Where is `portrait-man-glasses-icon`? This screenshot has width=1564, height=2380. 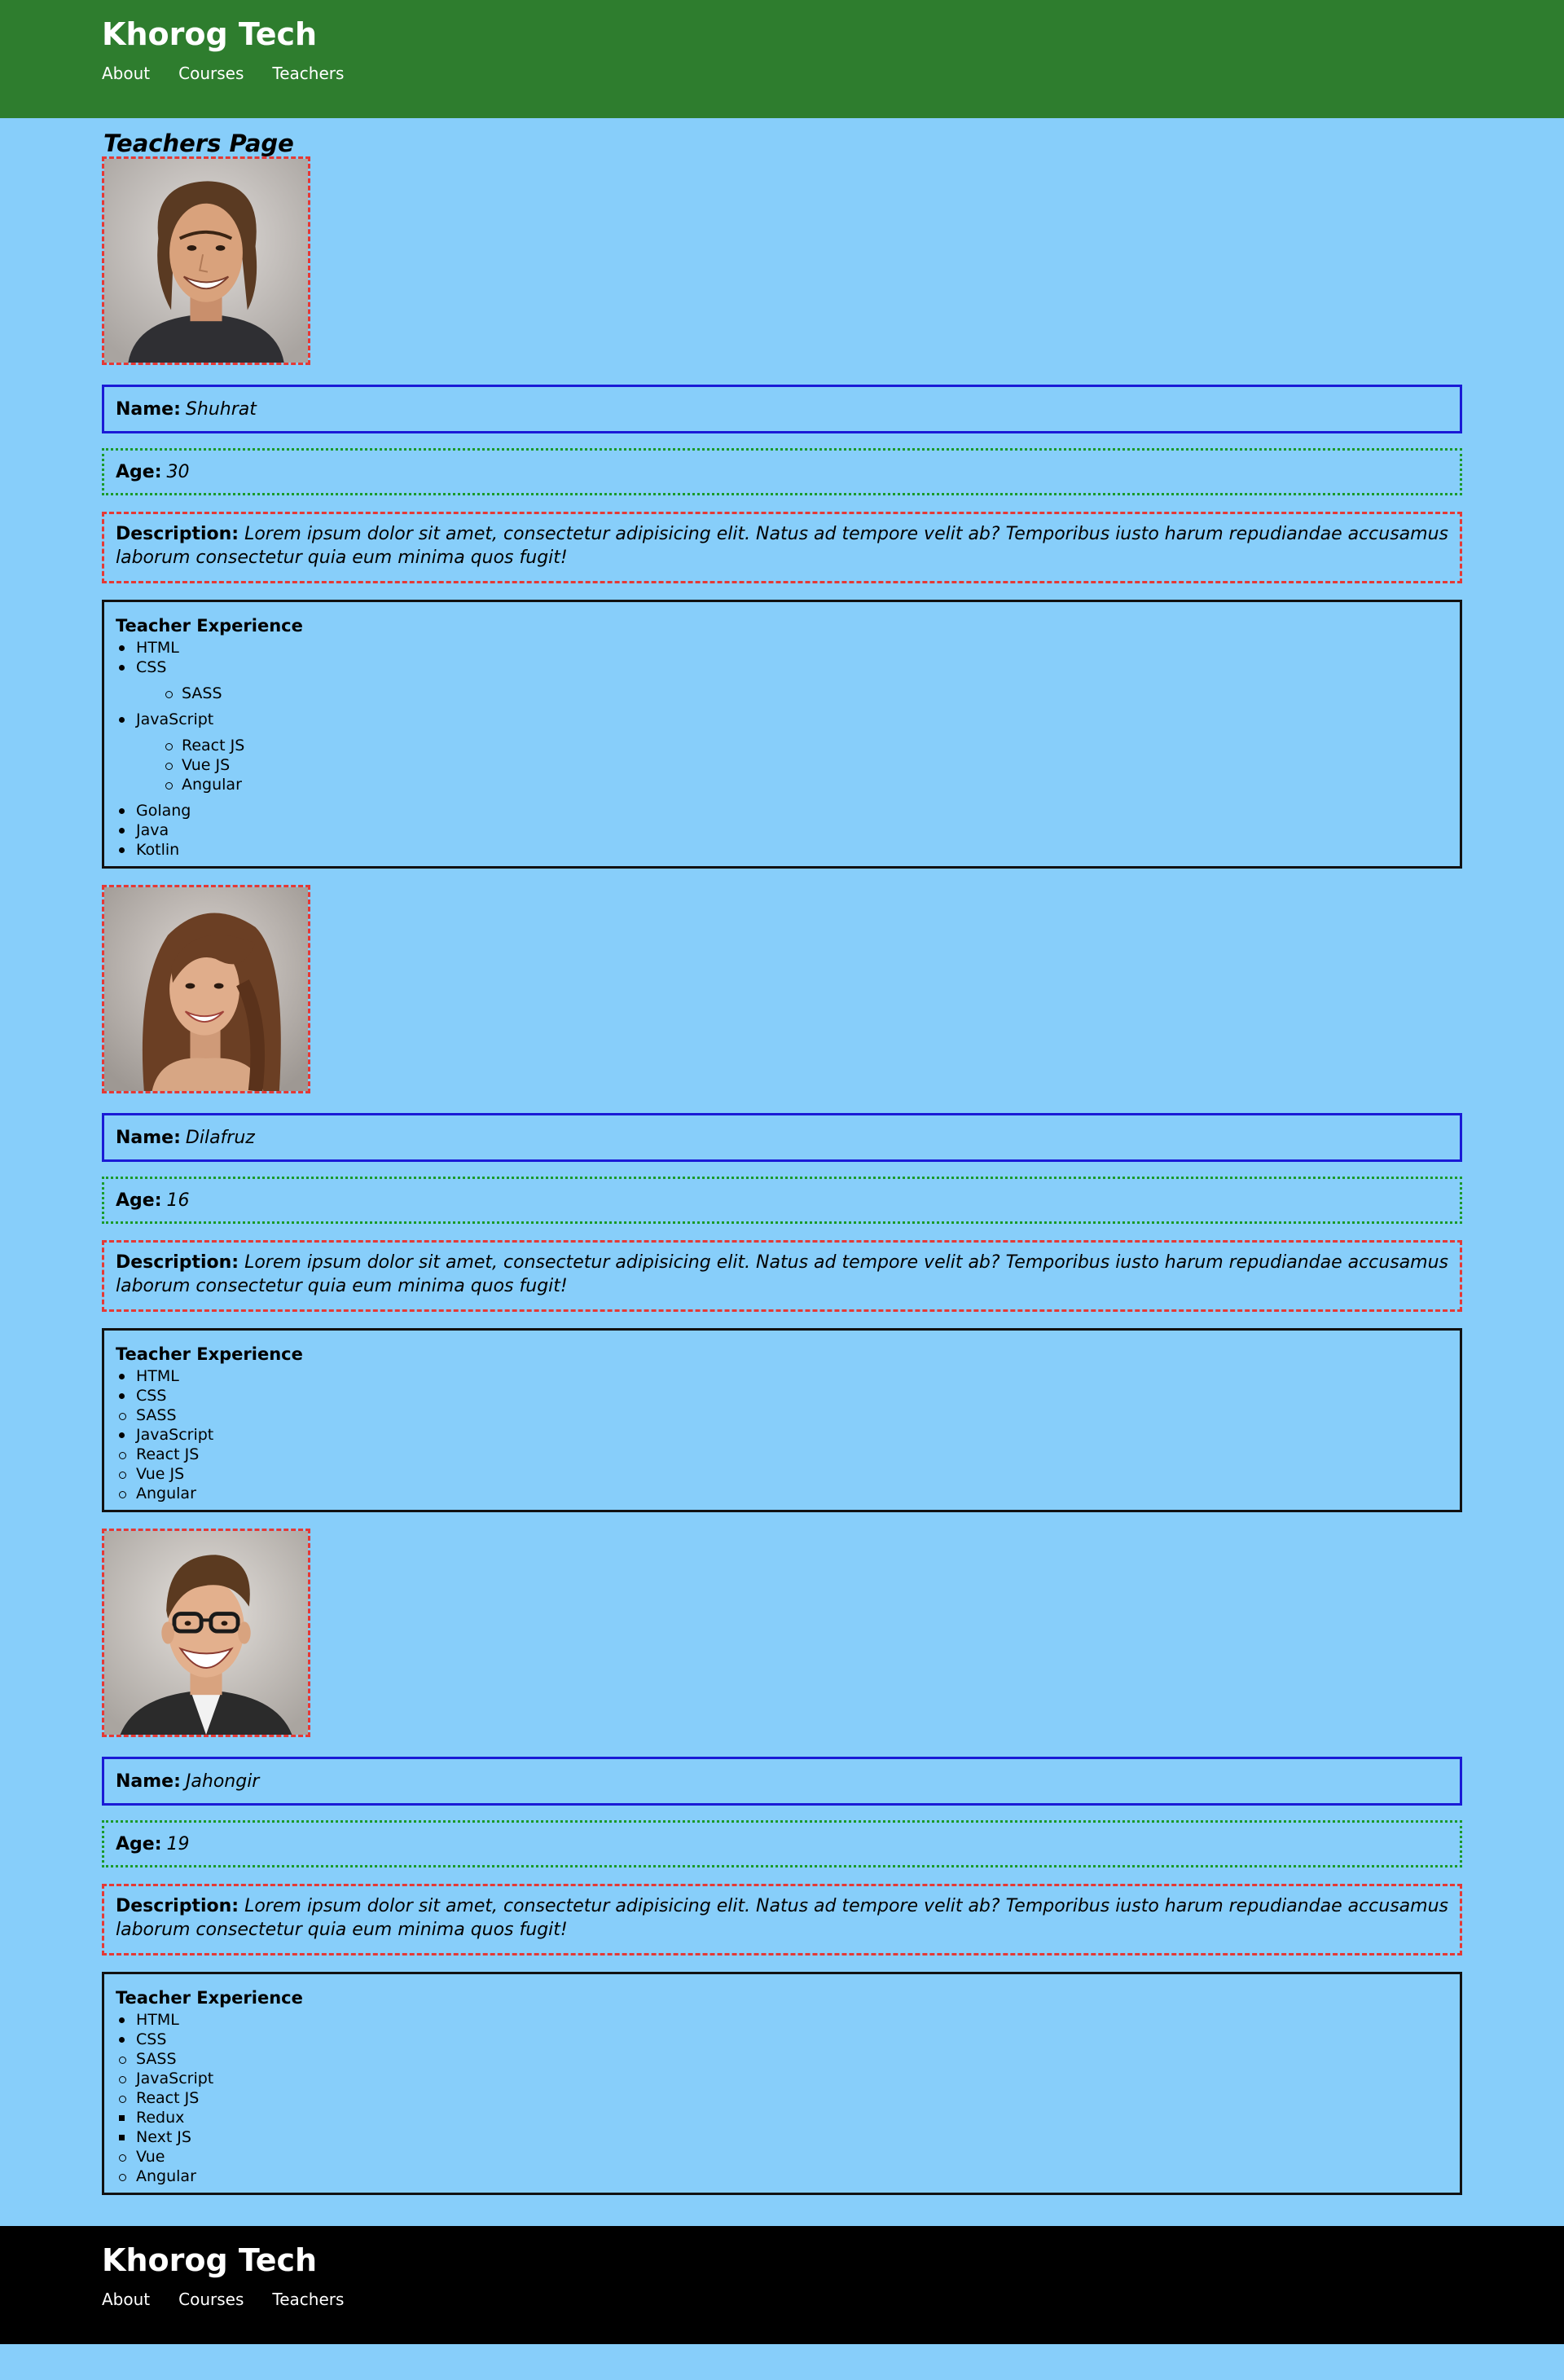
portrait-man-glasses-icon is located at coordinates (206, 1633).